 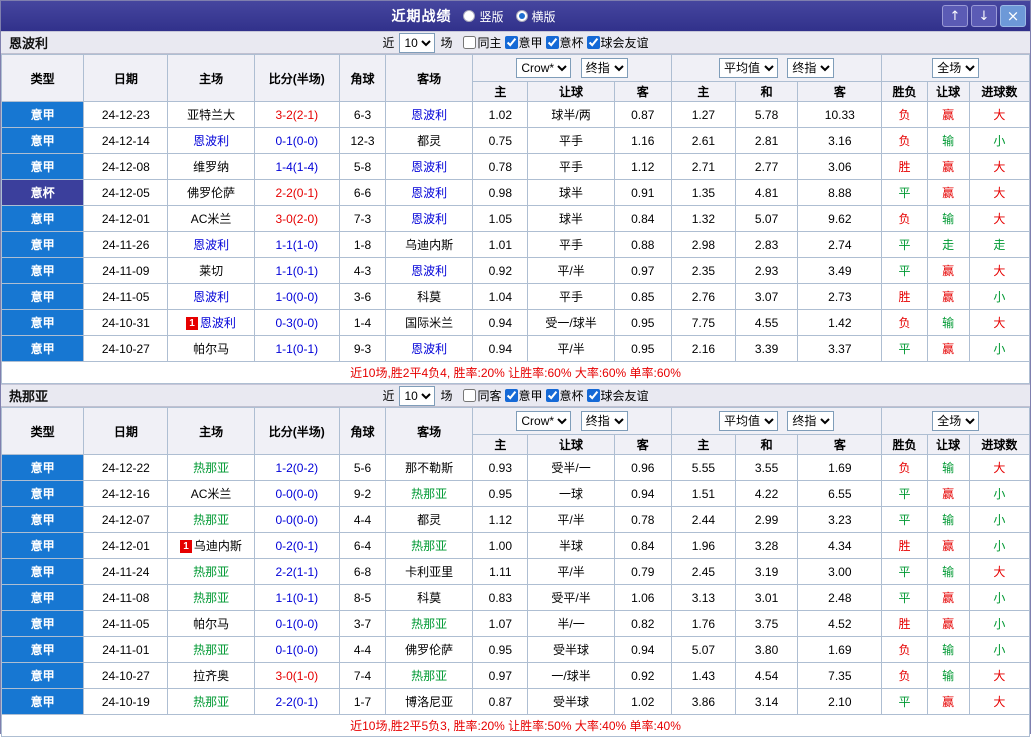 What do you see at coordinates (571, 519) in the screenshot?
I see `odds-handicap-cell: 平/半` at bounding box center [571, 519].